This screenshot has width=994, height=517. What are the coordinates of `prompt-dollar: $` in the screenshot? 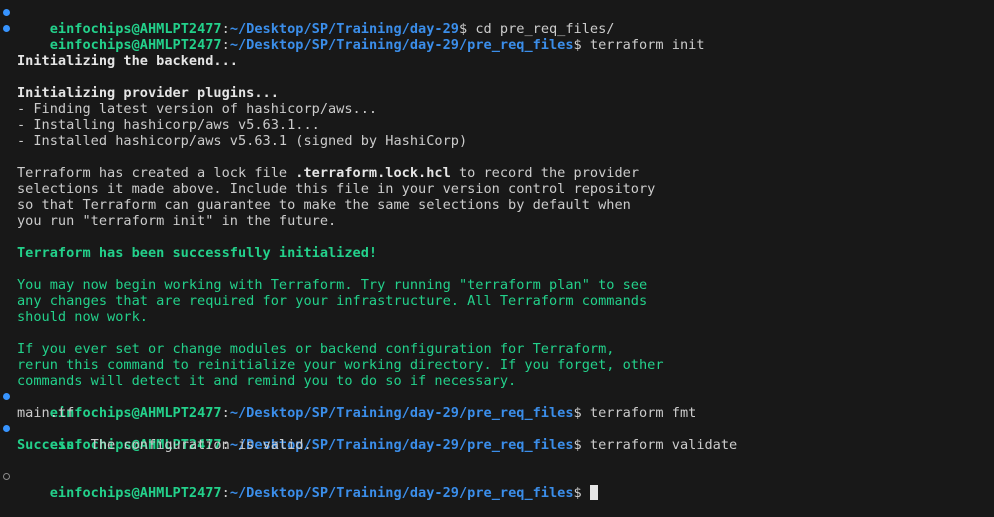 It's located at (577, 493).